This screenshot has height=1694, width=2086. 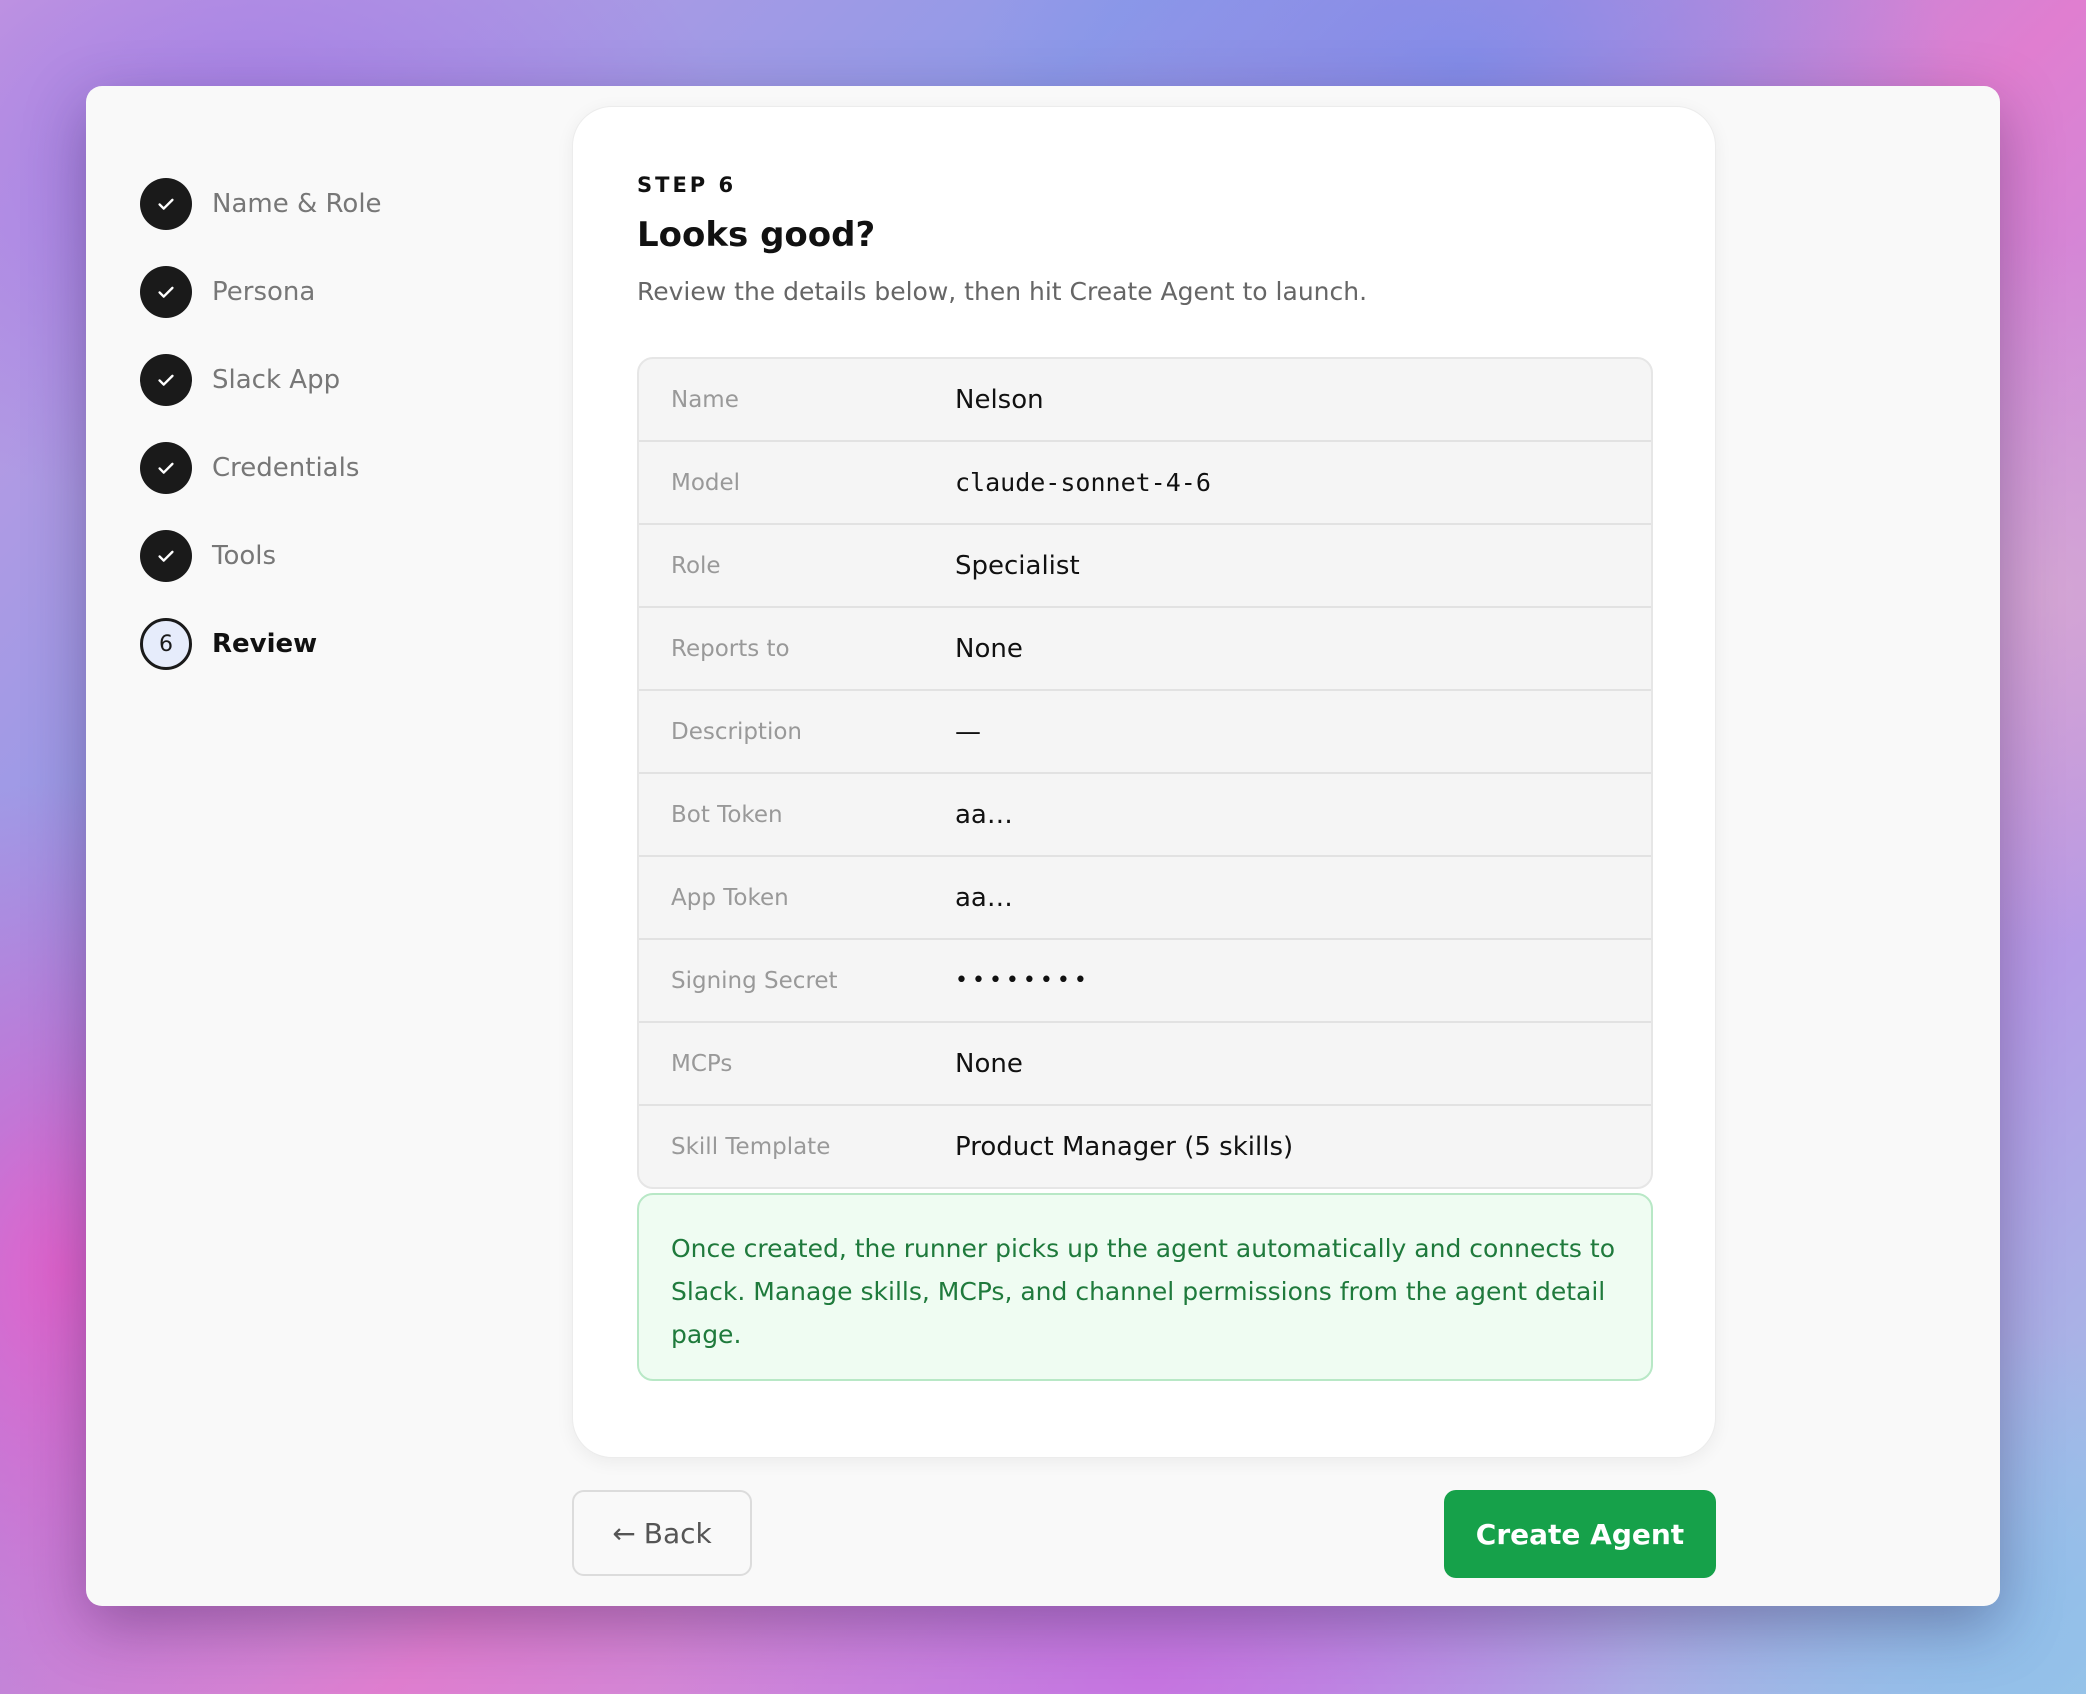 What do you see at coordinates (265, 644) in the screenshot?
I see `step-label: Review` at bounding box center [265, 644].